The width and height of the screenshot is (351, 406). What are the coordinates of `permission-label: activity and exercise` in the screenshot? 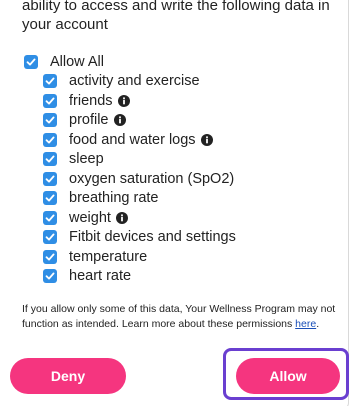 It's located at (134, 81).